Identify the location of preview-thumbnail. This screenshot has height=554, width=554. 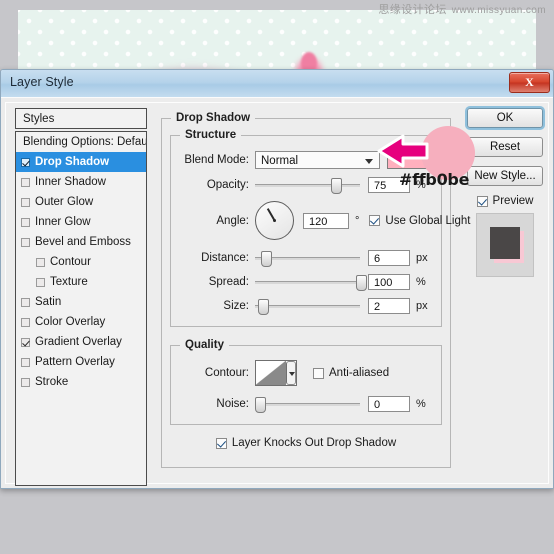
(505, 245).